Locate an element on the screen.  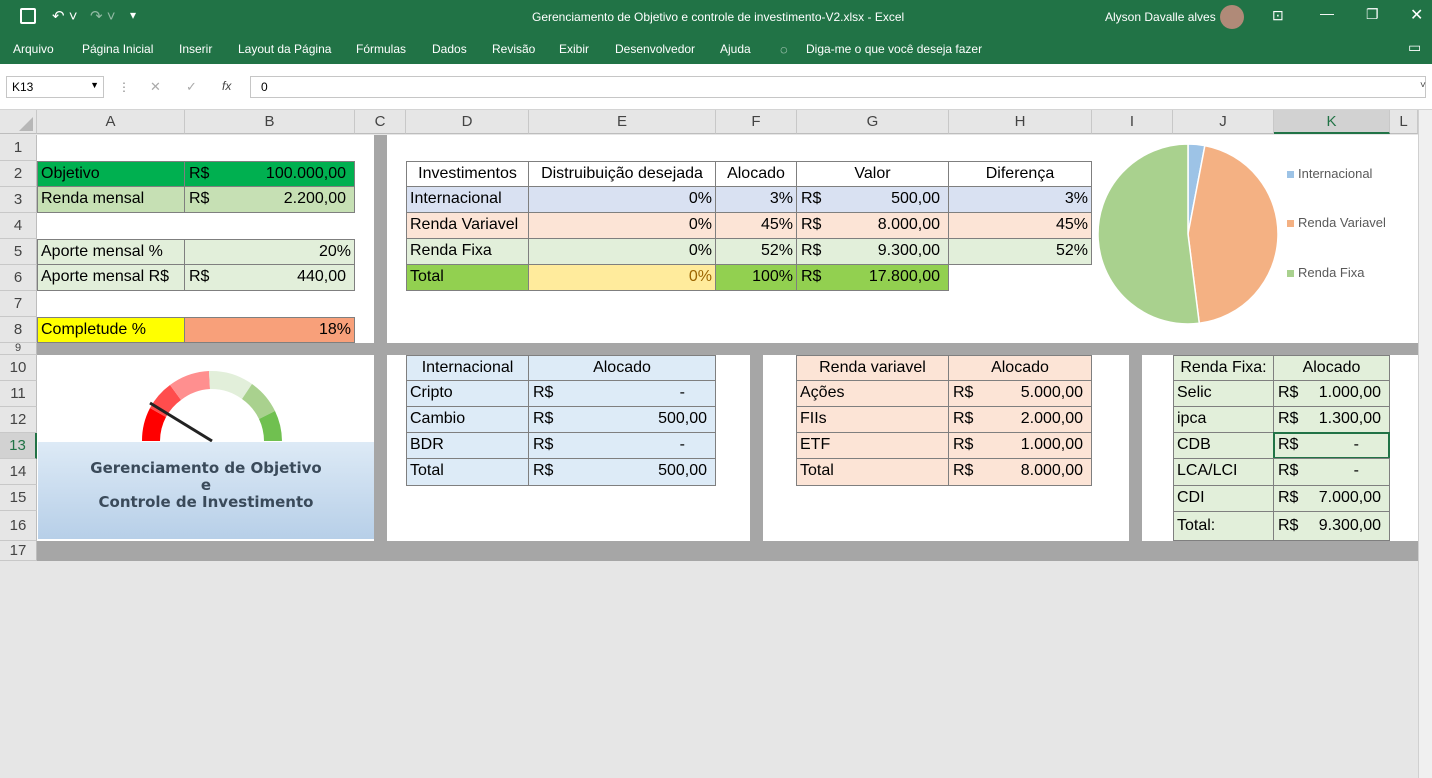
ribbon-display-icon: ⊡ is located at coordinates (1278, 15).